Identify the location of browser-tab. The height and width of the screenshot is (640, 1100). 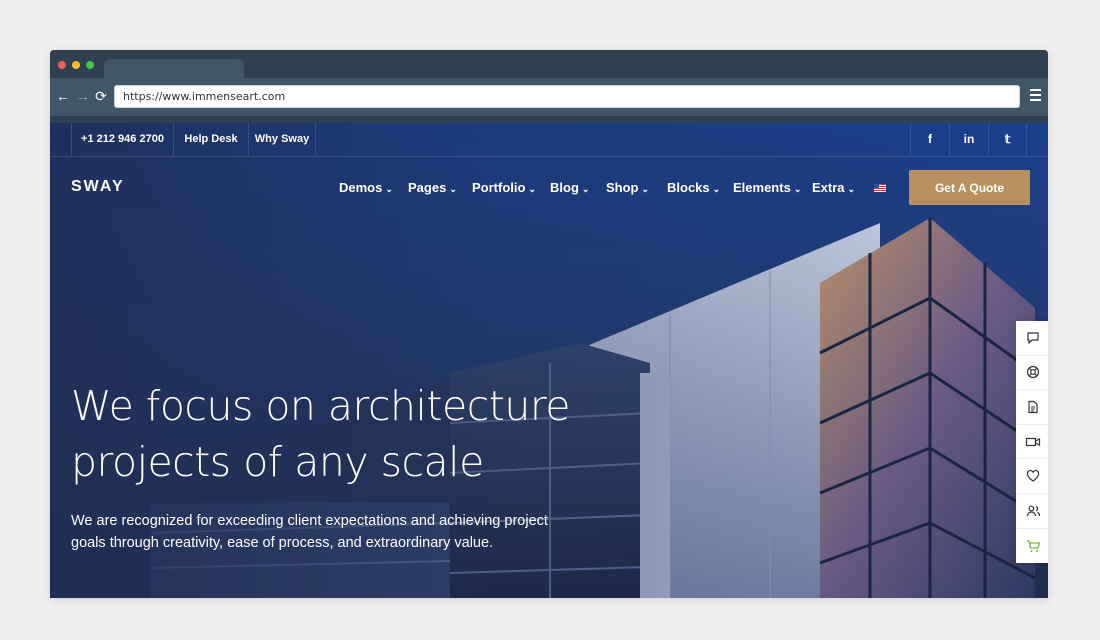
(174, 68).